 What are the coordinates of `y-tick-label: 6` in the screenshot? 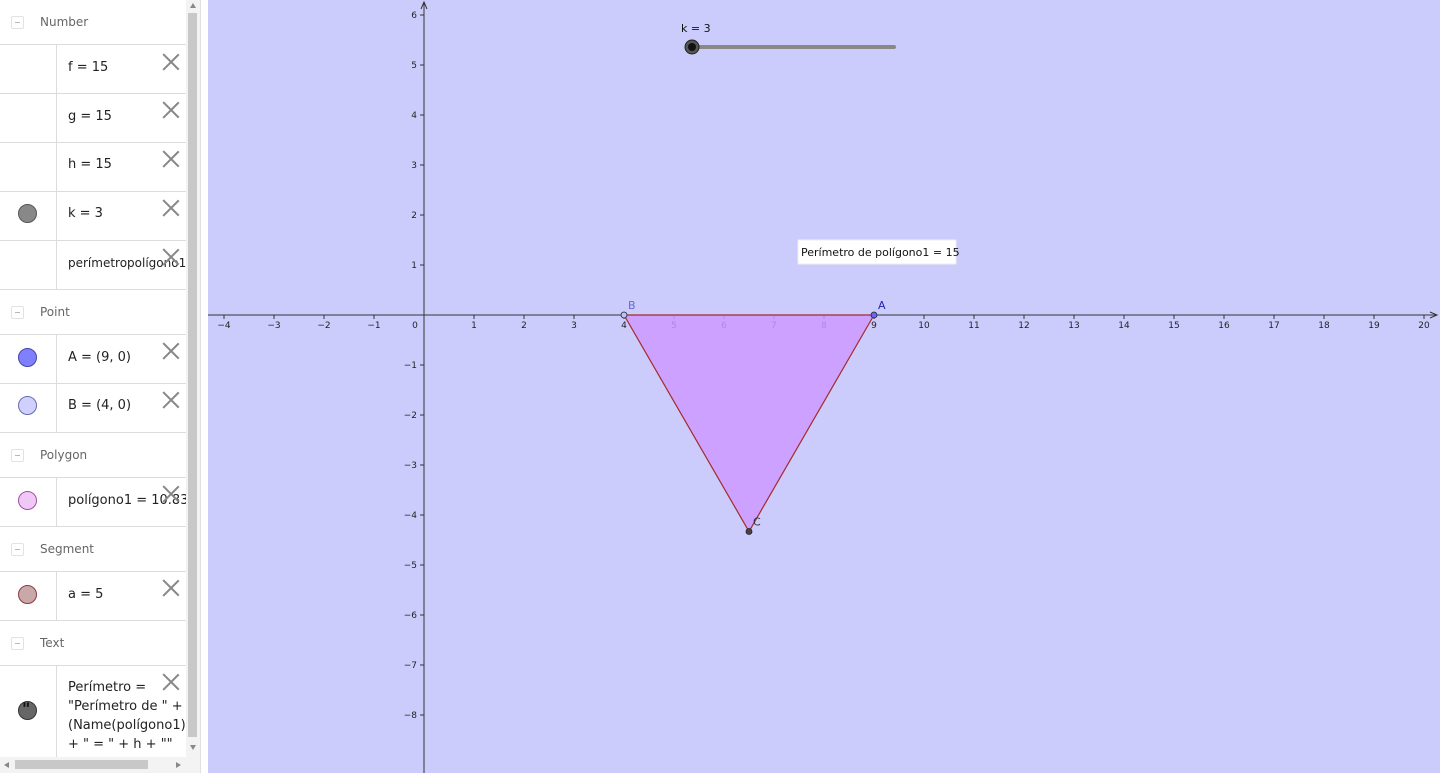 It's located at (414, 16).